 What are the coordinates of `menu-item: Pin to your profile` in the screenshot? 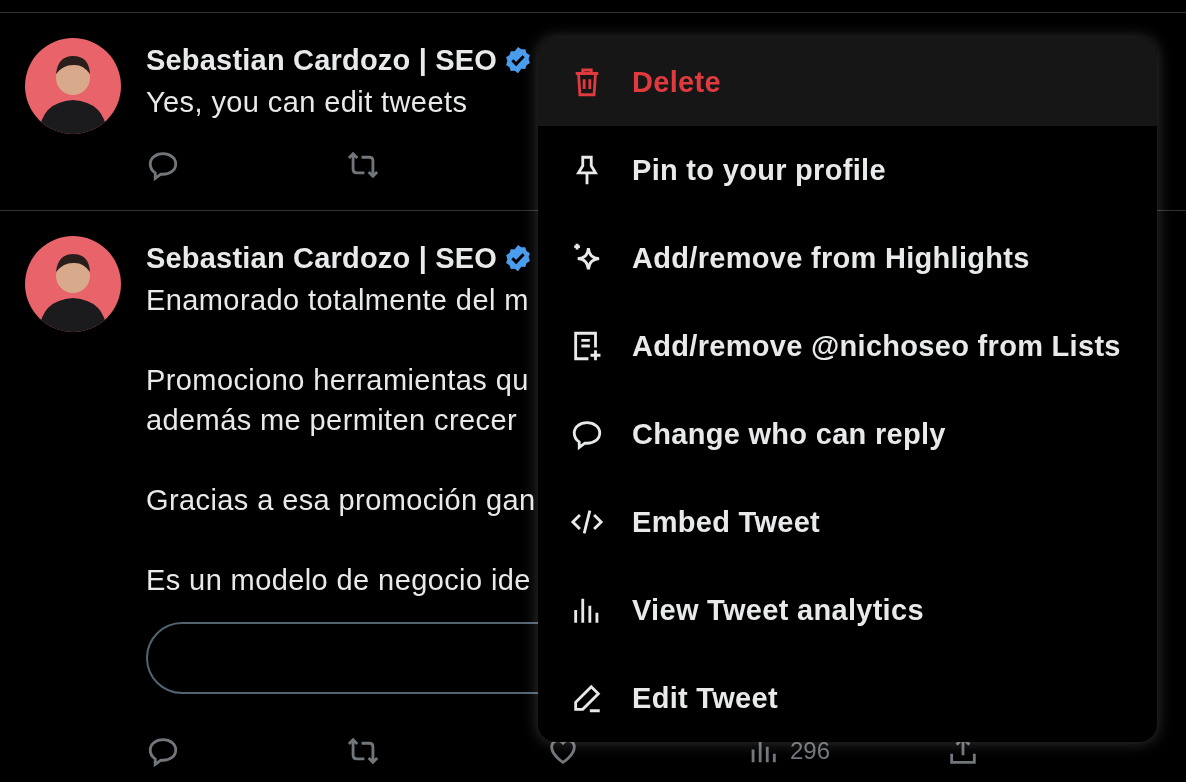 It's located at (847, 170).